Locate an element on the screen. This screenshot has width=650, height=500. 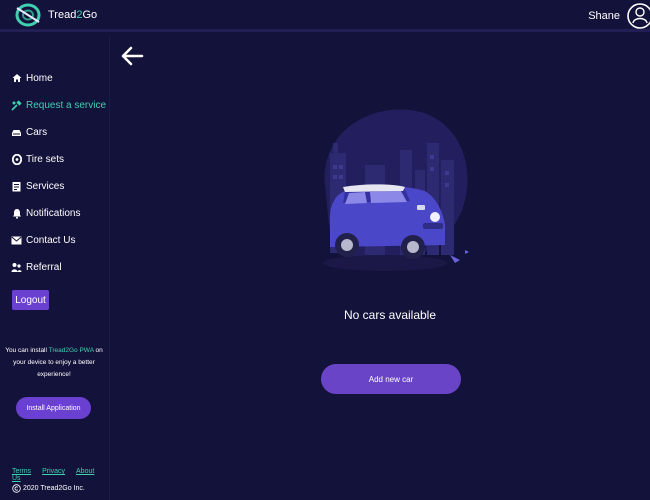
sidebar-item-request-service: Request a service is located at coordinates (58, 105).